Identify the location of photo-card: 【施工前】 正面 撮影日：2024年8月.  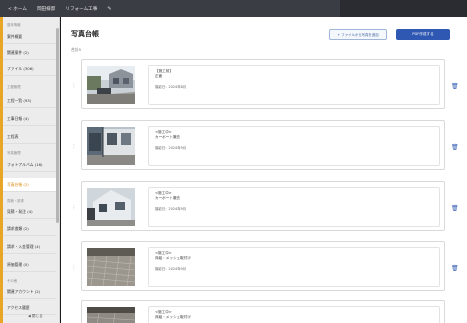
(263, 84).